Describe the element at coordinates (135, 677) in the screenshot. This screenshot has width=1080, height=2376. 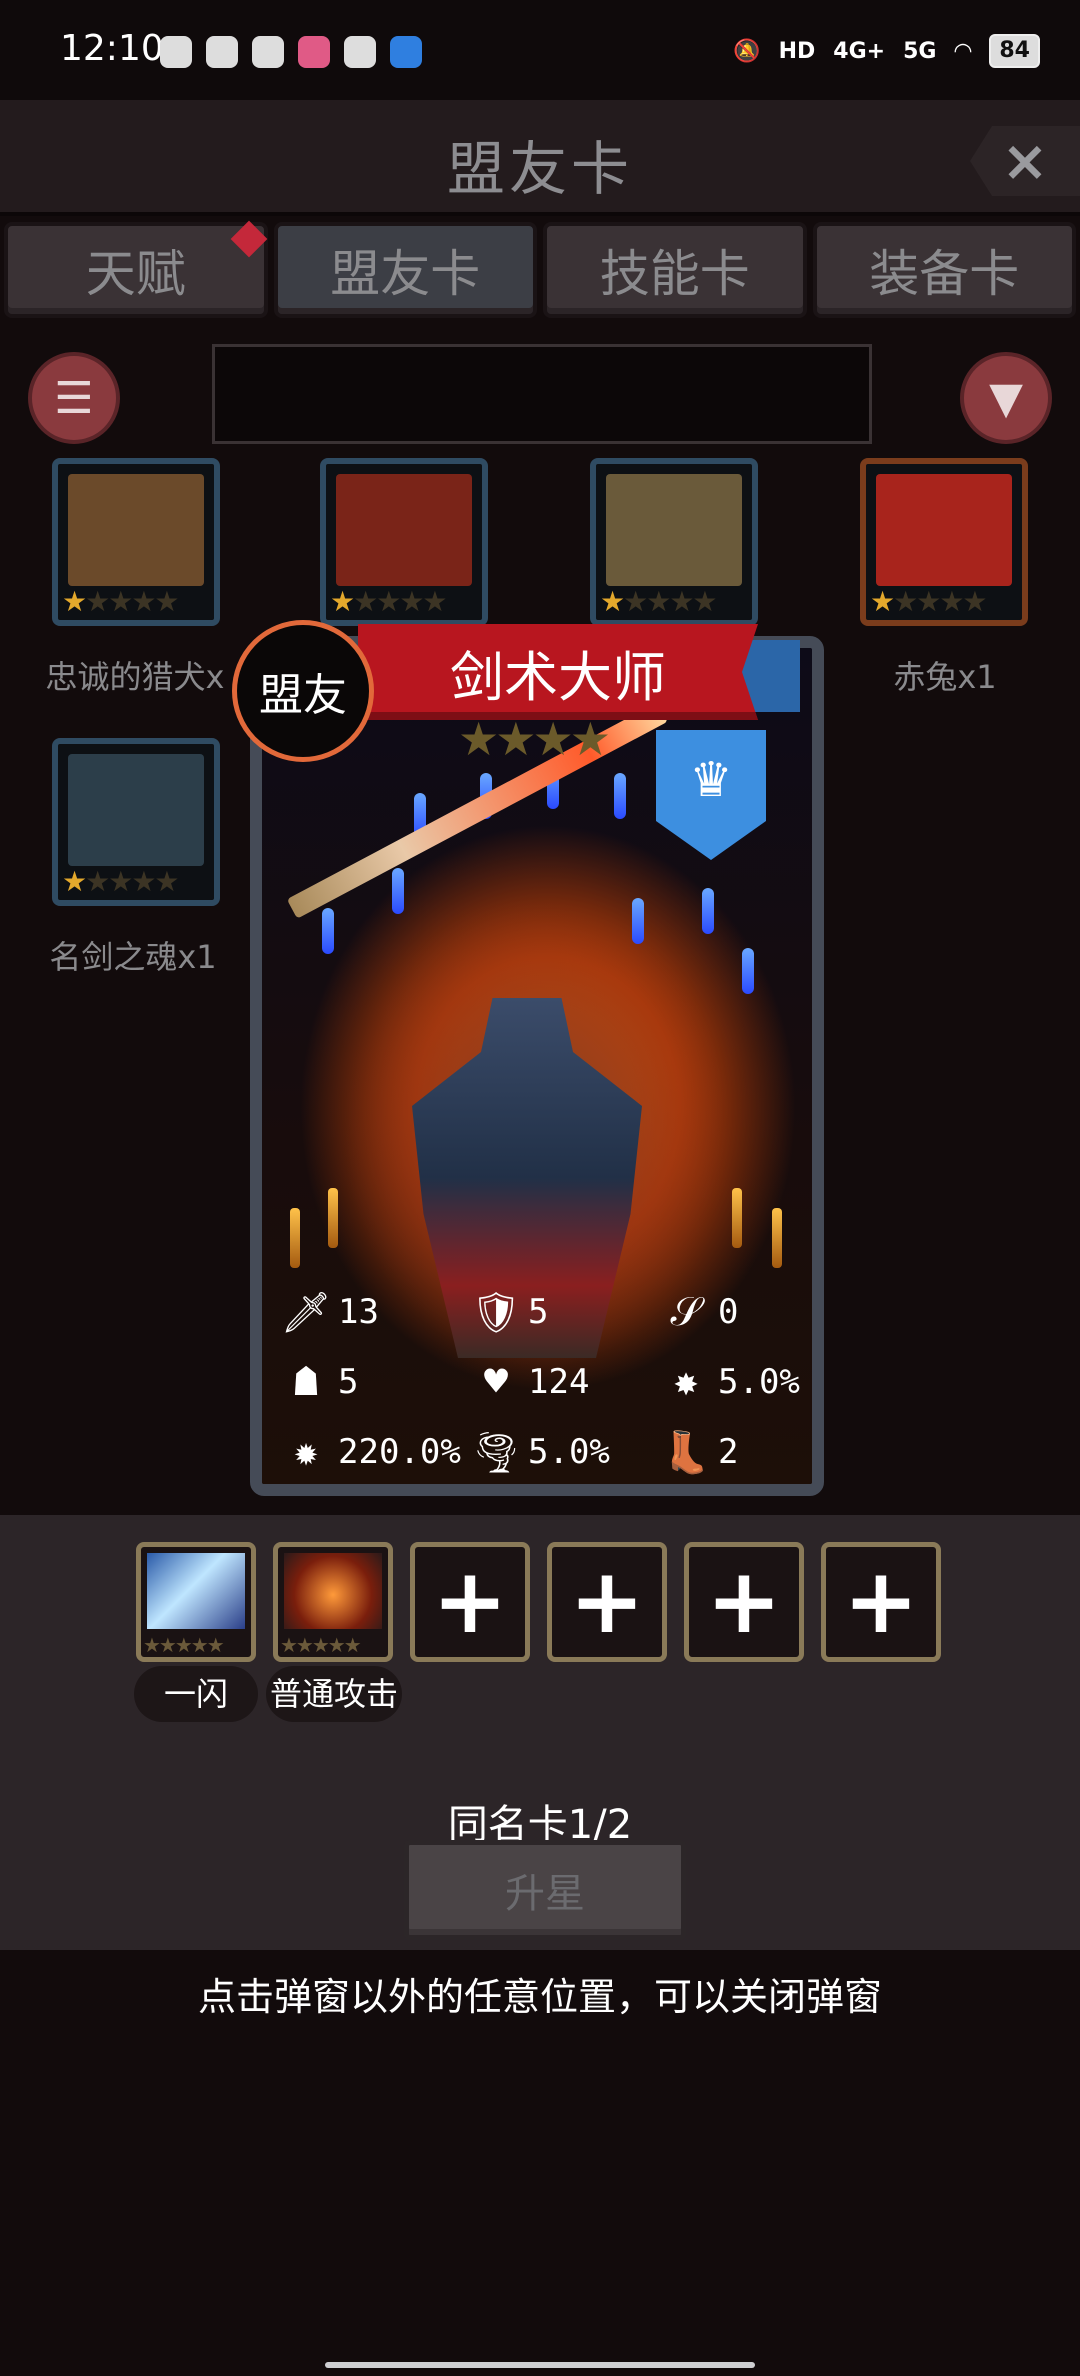
I see `card-label: 忠诚的猎犬x` at that location.